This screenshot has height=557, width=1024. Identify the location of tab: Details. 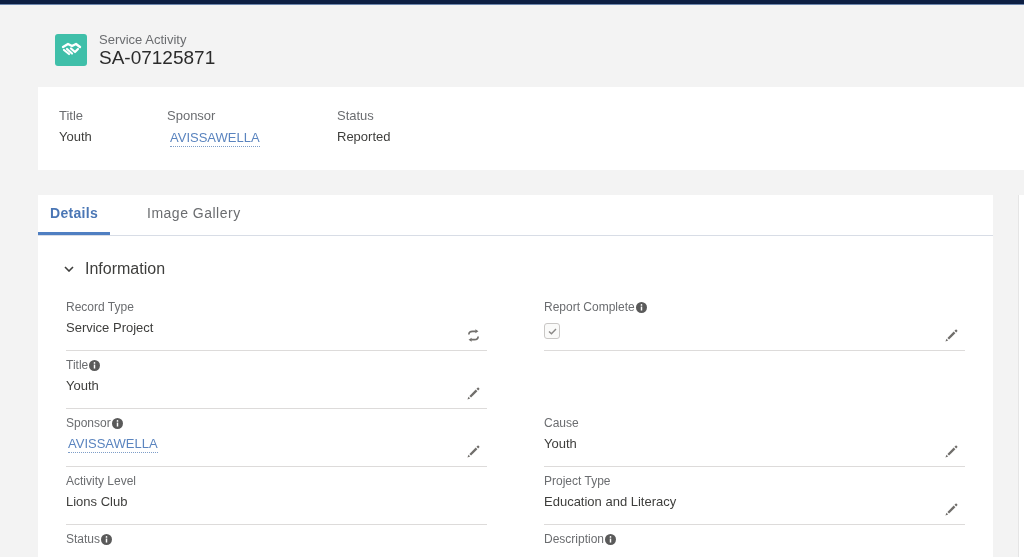
(74, 215).